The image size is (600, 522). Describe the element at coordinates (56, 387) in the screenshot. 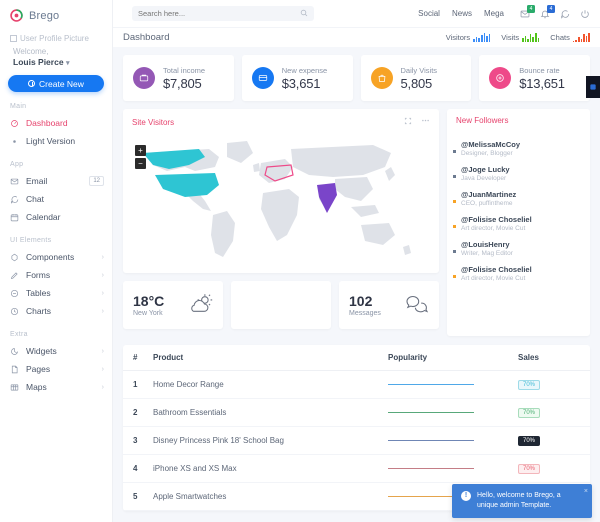

I see `sidebar-item-maps: Maps ›` at that location.